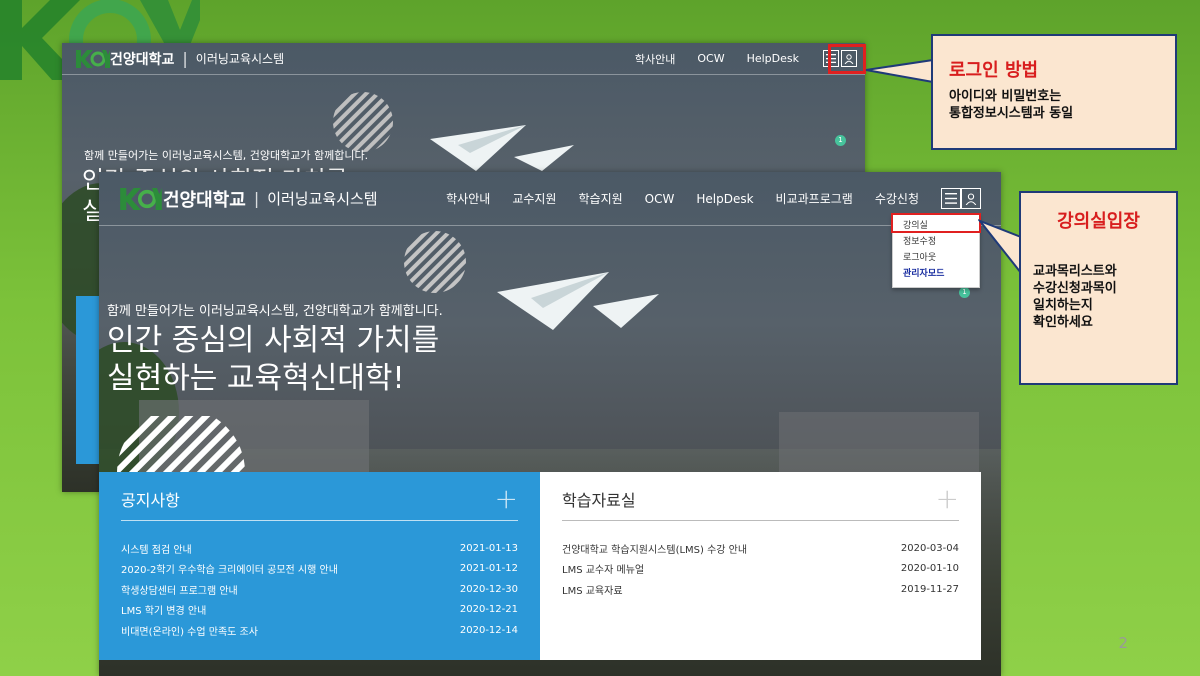  Describe the element at coordinates (488, 610) in the screenshot. I see `notice-row-date: 2020-12-21` at that location.